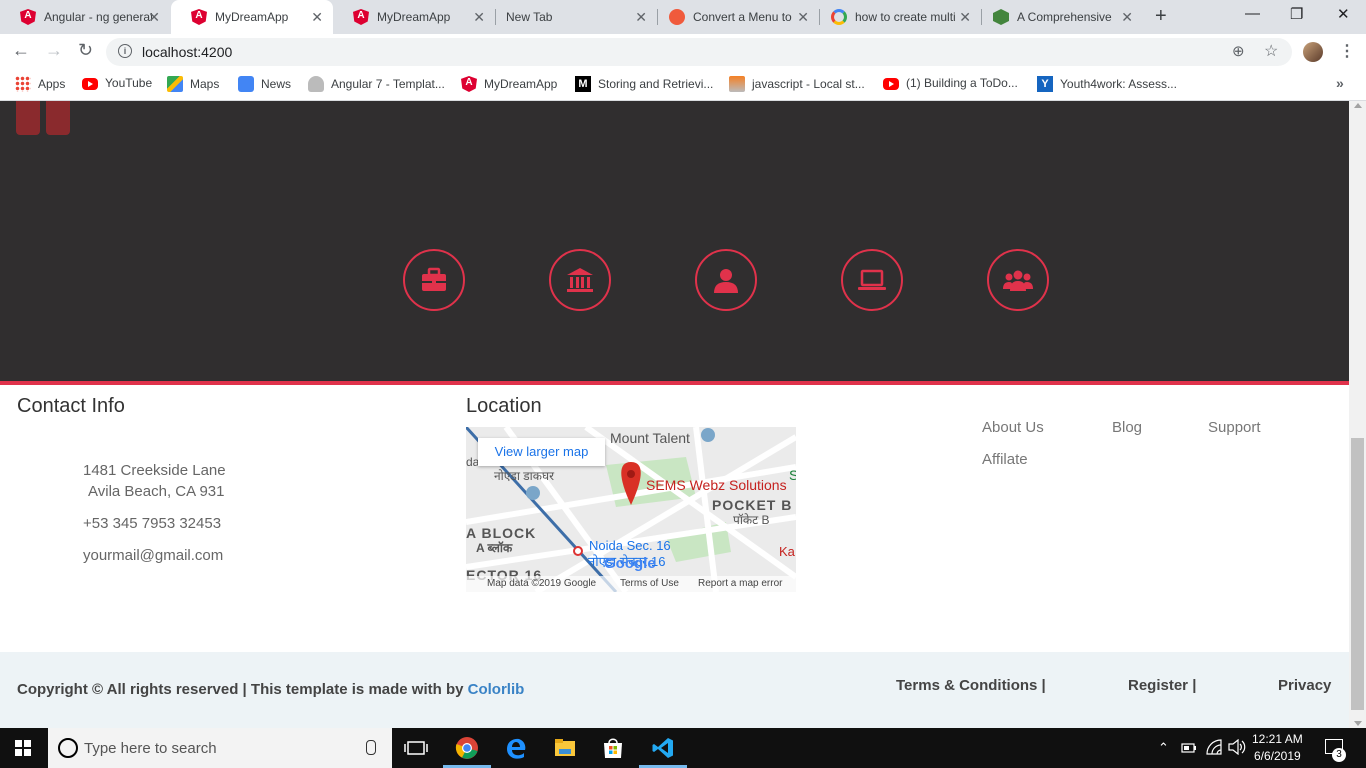 The width and height of the screenshot is (1366, 768). Describe the element at coordinates (371, 747) in the screenshot. I see `microphone-icon` at that location.